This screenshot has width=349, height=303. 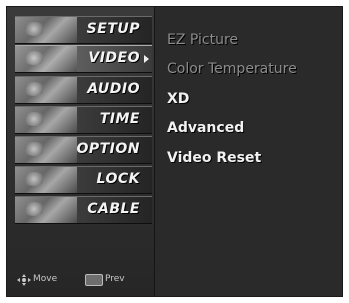 What do you see at coordinates (83, 59) in the screenshot?
I see `menu-item-video: VIDEO` at bounding box center [83, 59].